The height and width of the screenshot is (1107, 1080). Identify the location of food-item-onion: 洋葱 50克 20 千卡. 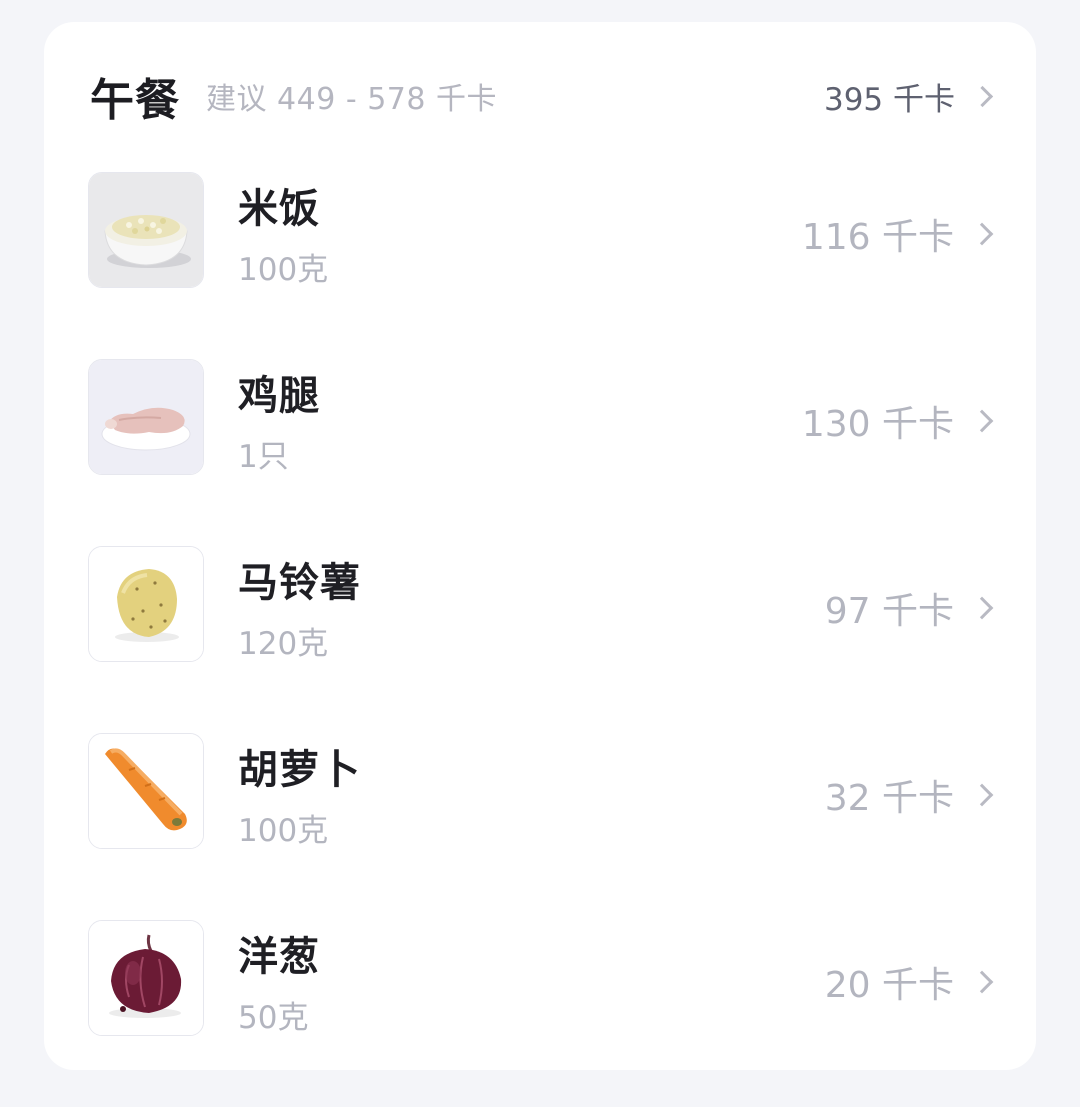
(542, 1013).